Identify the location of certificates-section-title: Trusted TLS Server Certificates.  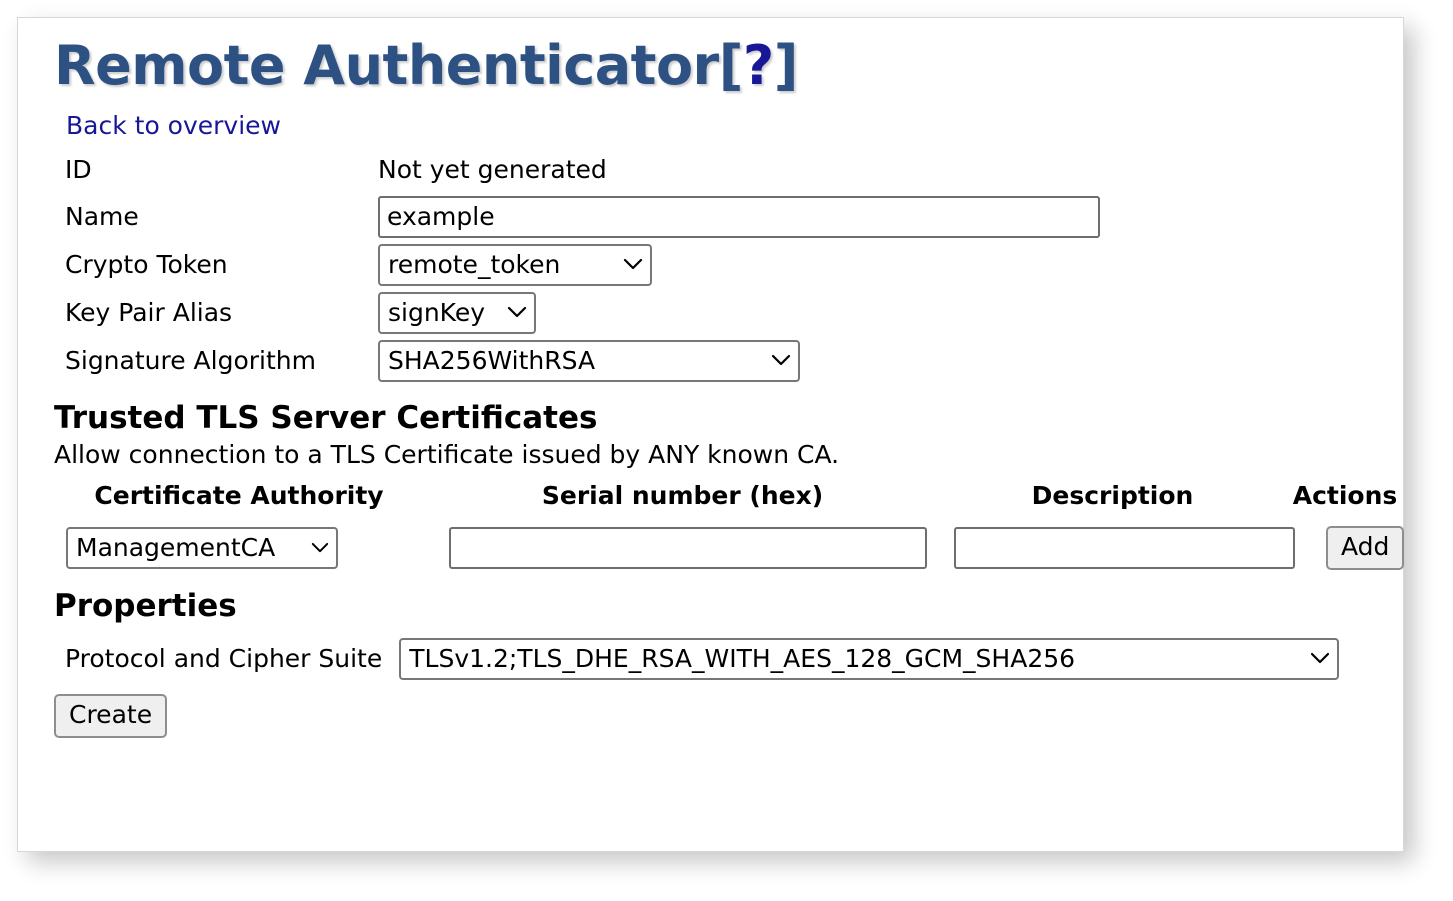
(326, 417).